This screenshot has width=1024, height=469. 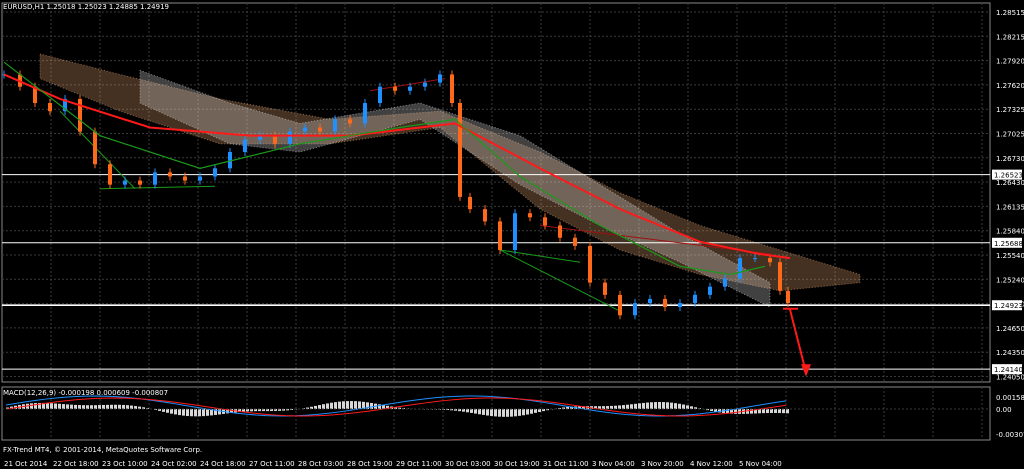 I want to click on time-tick-label: 28 Oct 03:00, so click(x=321, y=464).